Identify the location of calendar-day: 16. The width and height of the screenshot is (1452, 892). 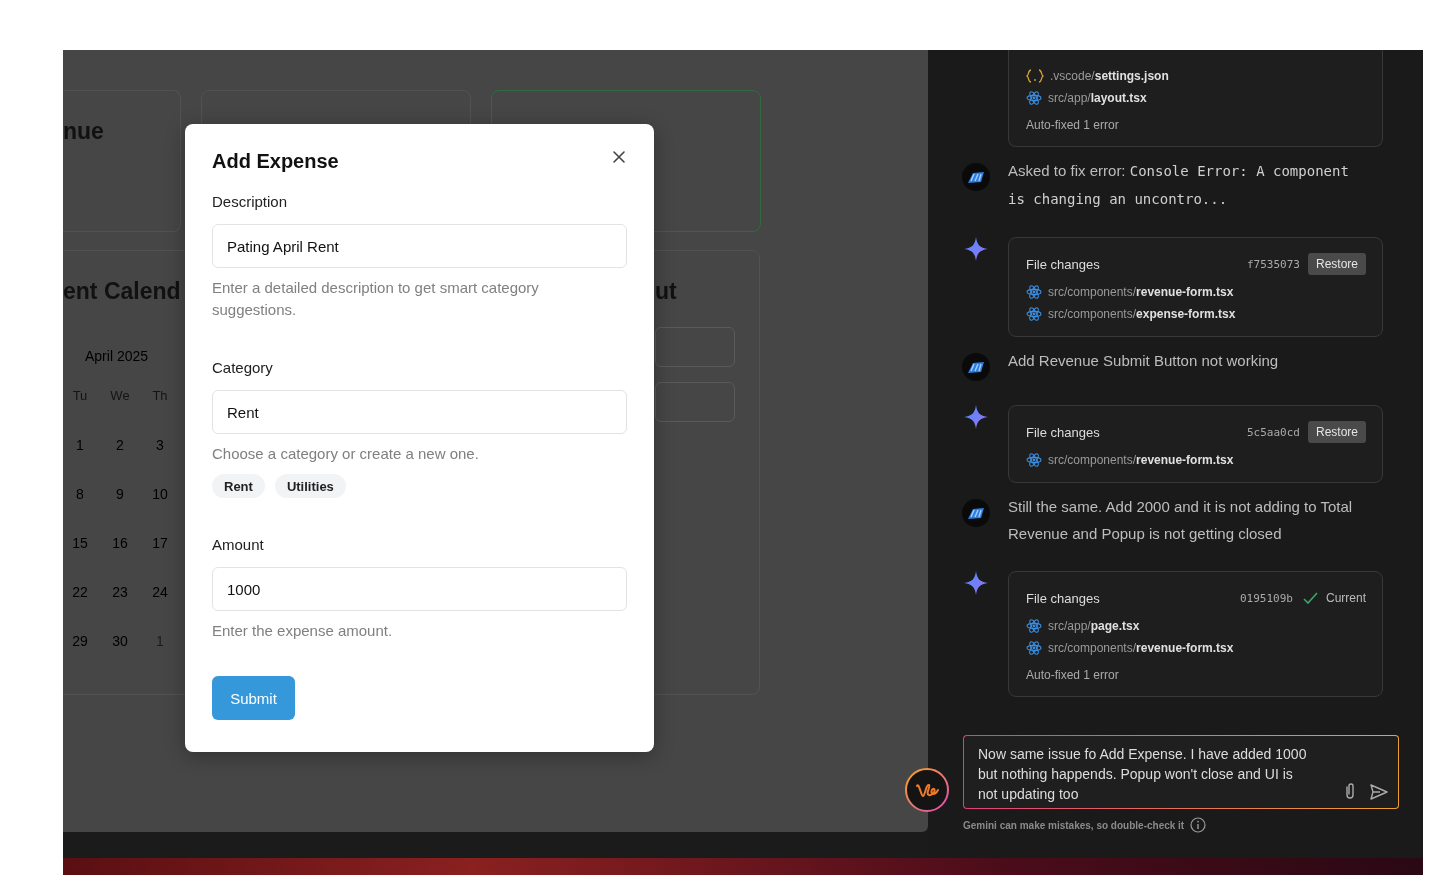
(120, 543).